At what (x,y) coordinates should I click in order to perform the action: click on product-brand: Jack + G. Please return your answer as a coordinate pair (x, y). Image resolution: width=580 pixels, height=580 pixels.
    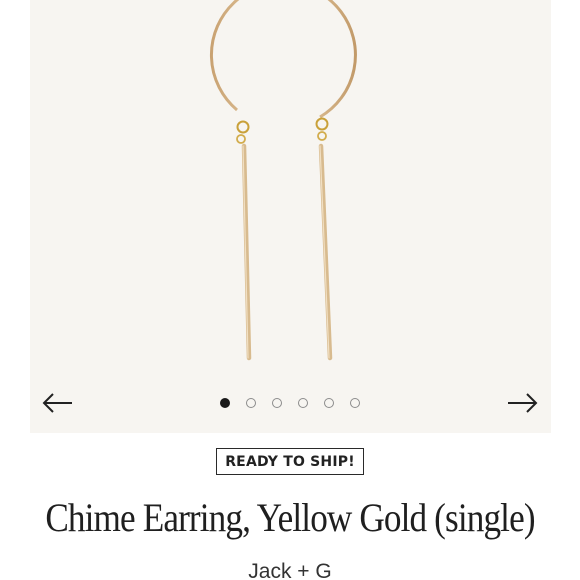
    Looking at the image, I should click on (290, 569).